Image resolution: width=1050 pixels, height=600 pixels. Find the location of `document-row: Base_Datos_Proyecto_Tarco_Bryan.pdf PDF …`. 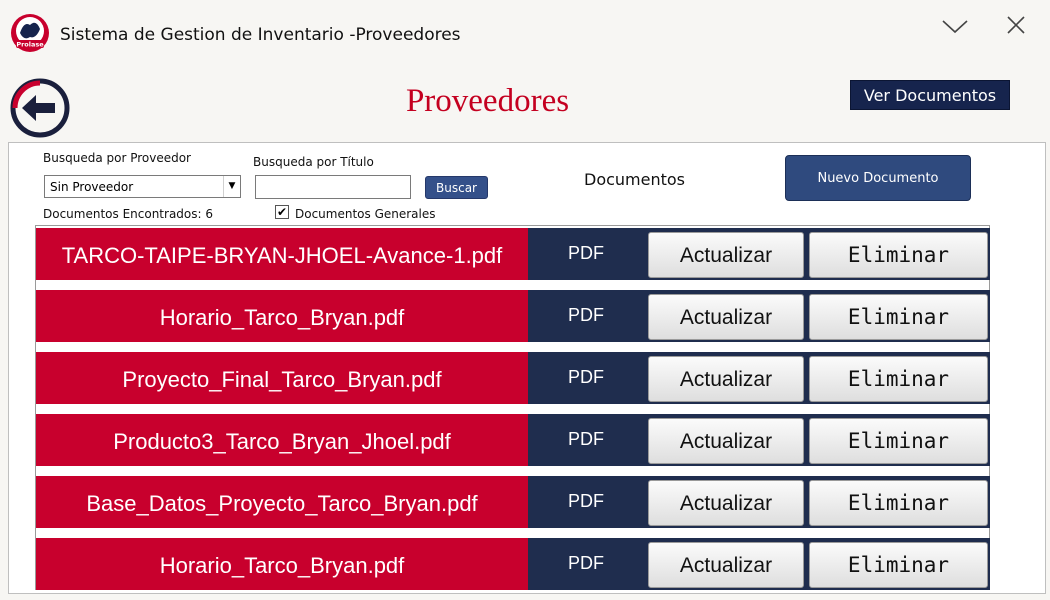

document-row: Base_Datos_Proyecto_Tarco_Bryan.pdf PDF … is located at coordinates (513, 502).